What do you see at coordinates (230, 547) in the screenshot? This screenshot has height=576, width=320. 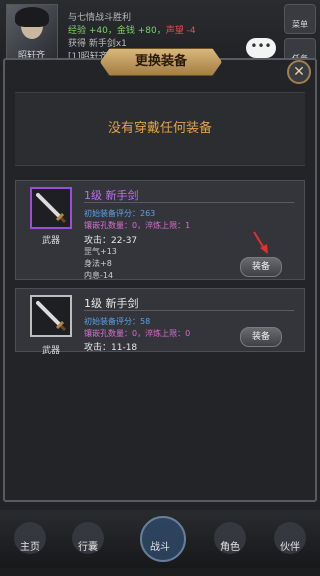 I see `nav-label: 角色` at bounding box center [230, 547].